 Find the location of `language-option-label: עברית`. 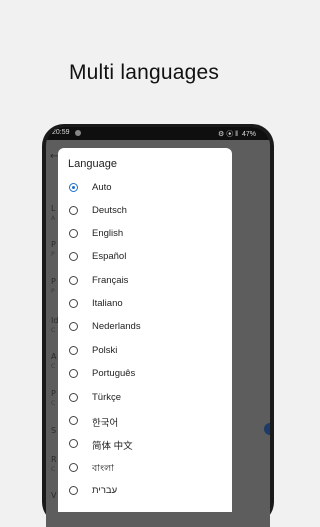

language-option-label: עברית is located at coordinates (105, 490).